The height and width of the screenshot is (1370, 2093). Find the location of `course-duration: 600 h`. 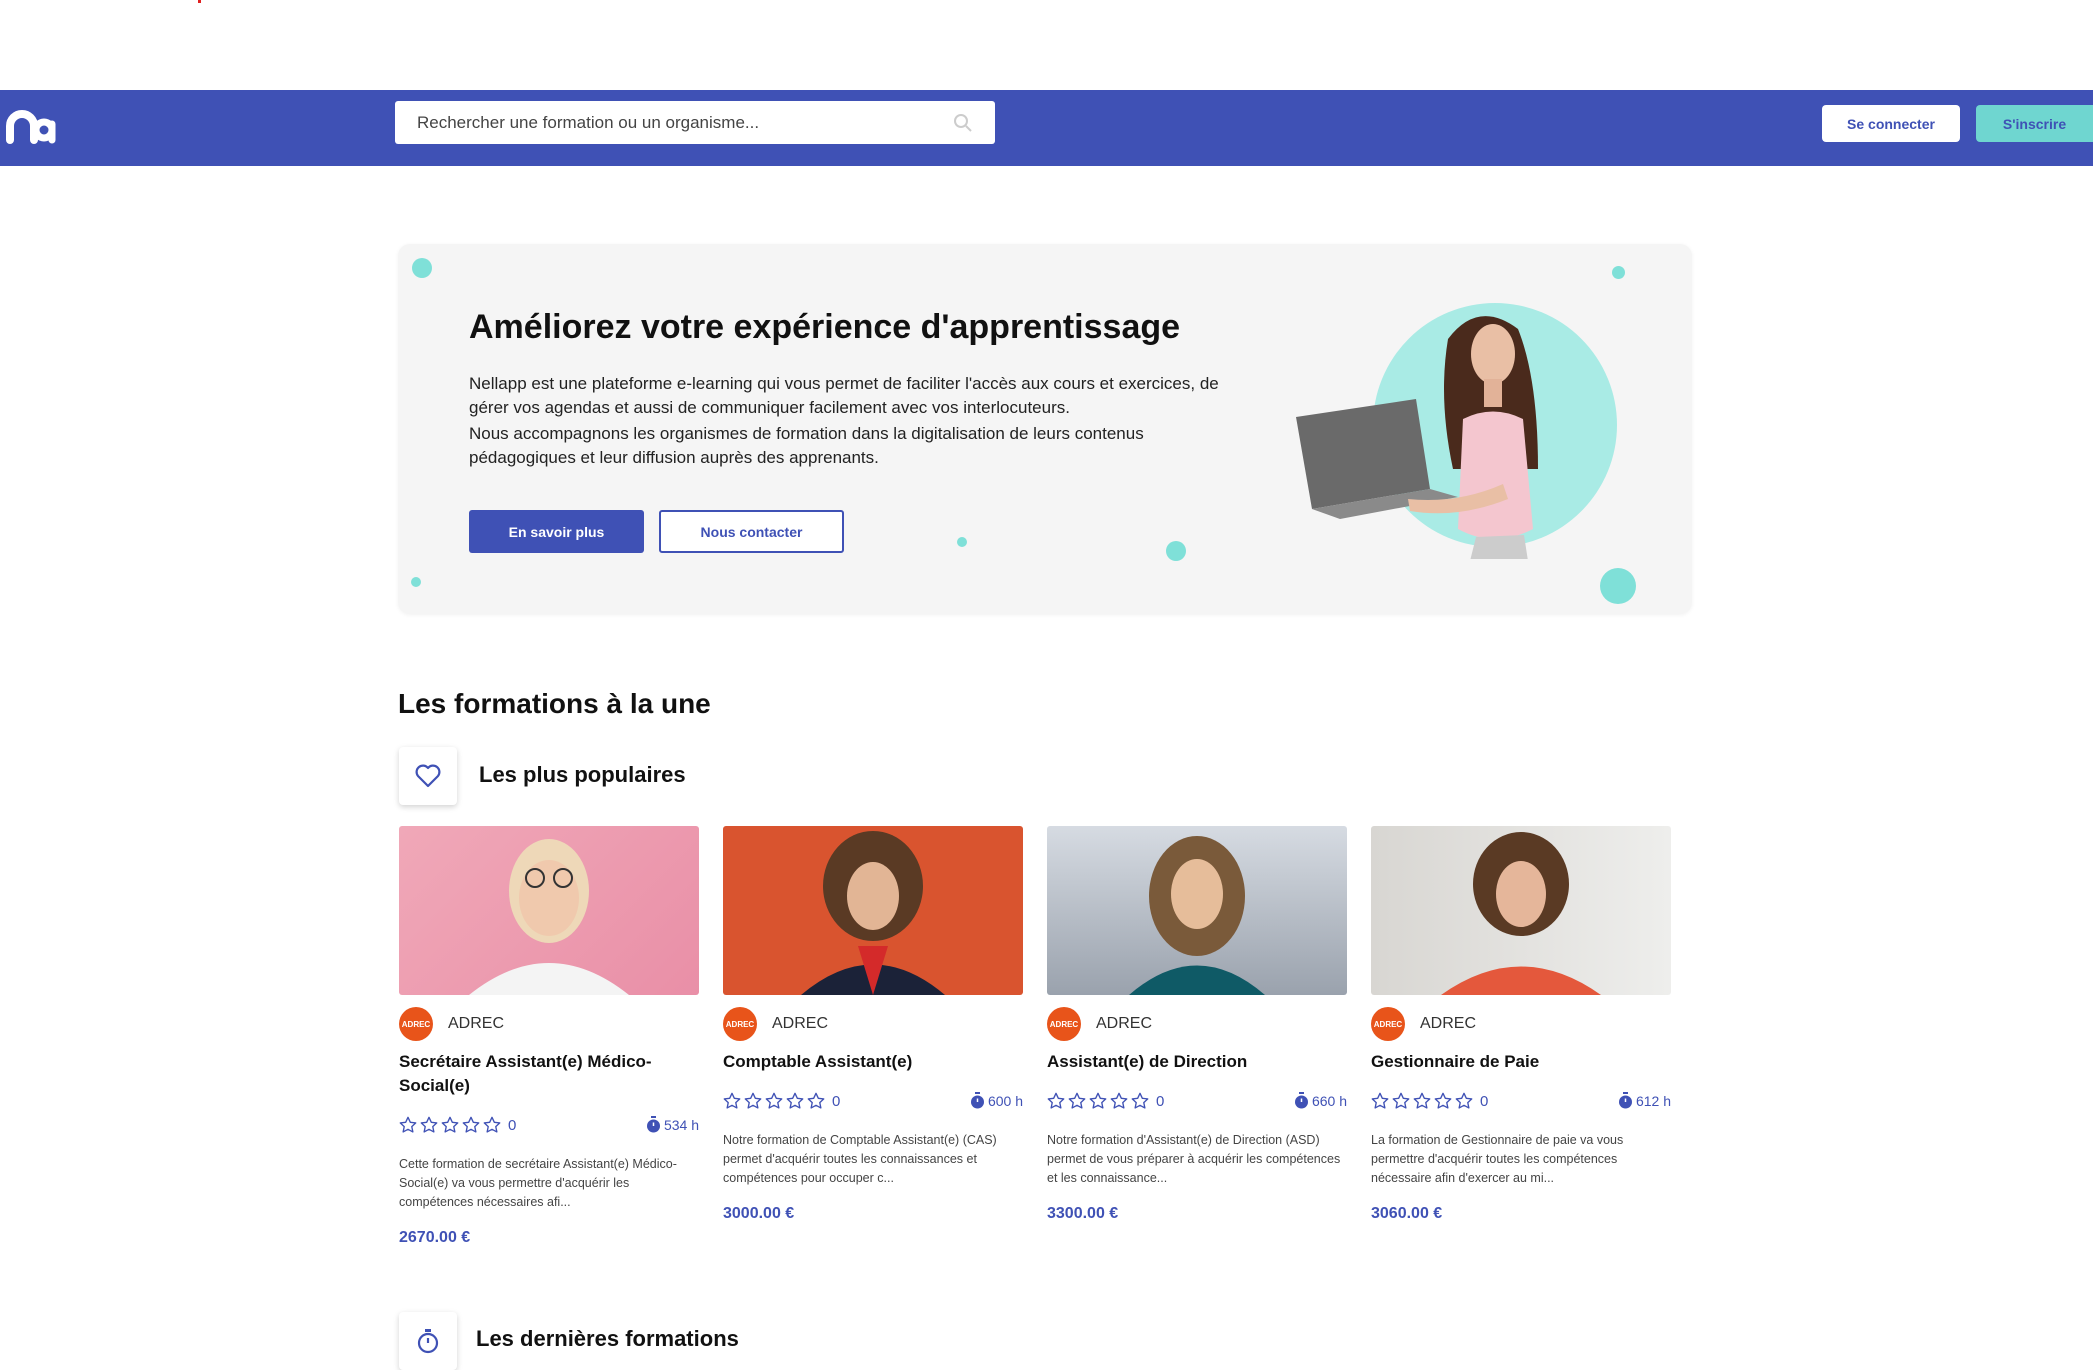

course-duration: 600 h is located at coordinates (996, 1100).